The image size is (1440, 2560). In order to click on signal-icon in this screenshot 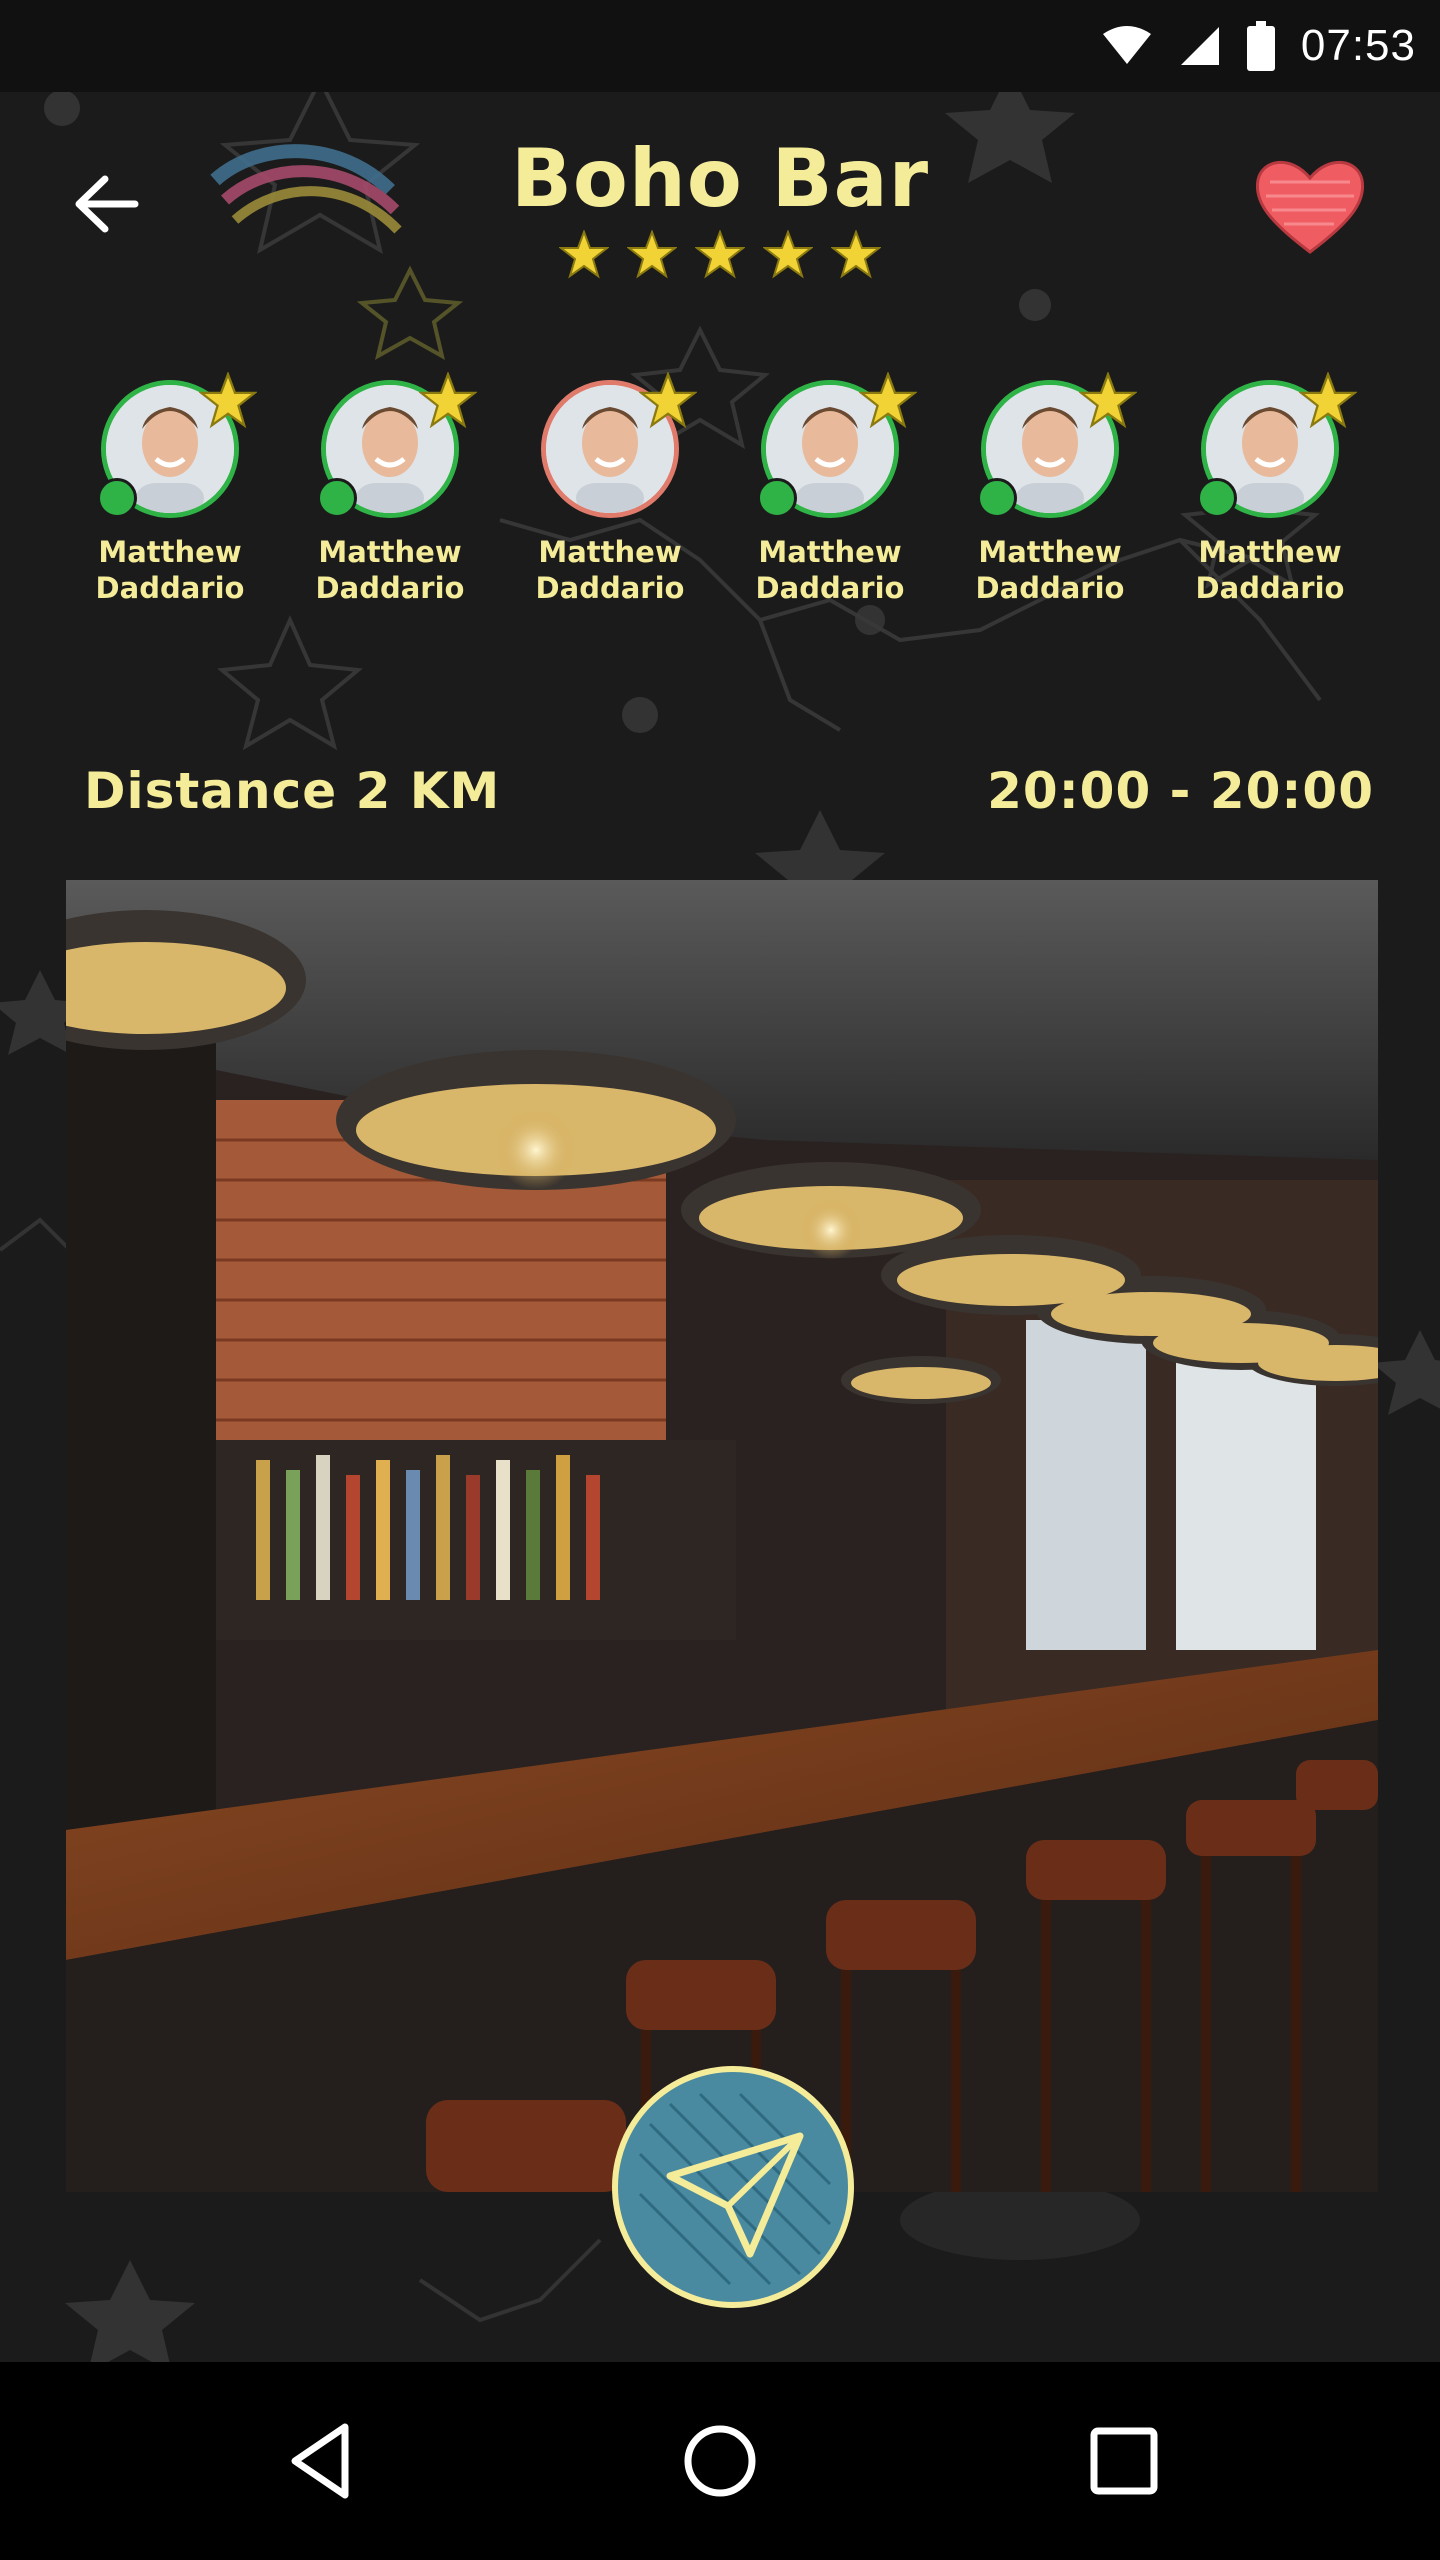, I will do `click(1199, 46)`.